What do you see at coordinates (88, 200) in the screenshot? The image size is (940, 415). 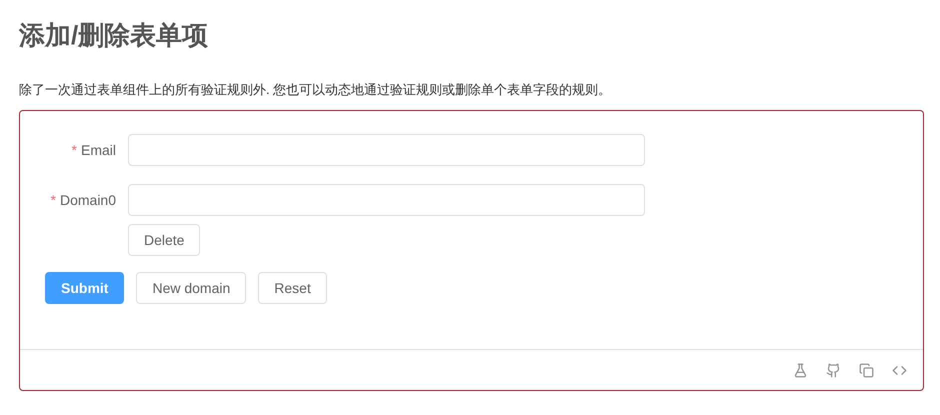 I see `field-label: Domain0` at bounding box center [88, 200].